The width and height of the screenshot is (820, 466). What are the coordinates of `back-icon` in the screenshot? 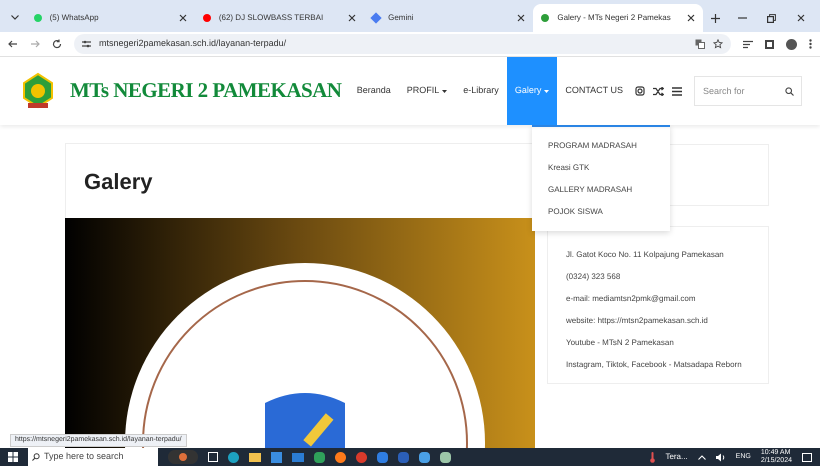 It's located at (13, 44).